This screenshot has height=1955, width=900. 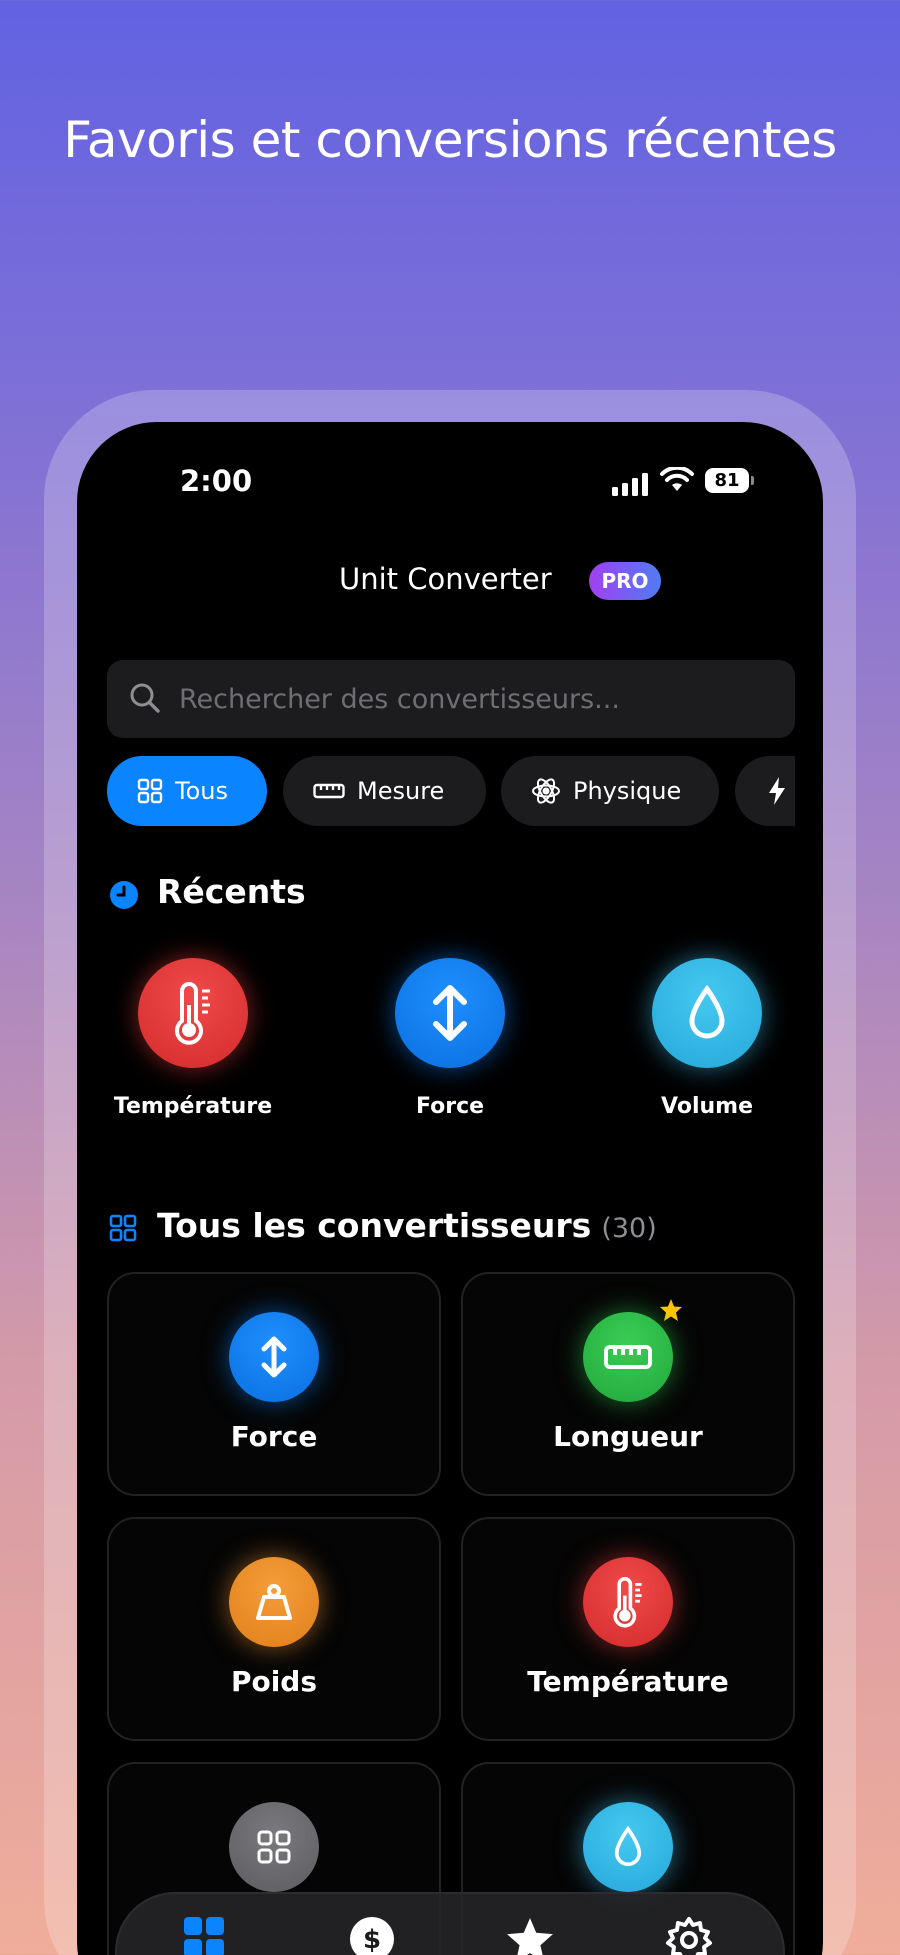 I want to click on status-bar: 2:00 81, so click(x=450, y=484).